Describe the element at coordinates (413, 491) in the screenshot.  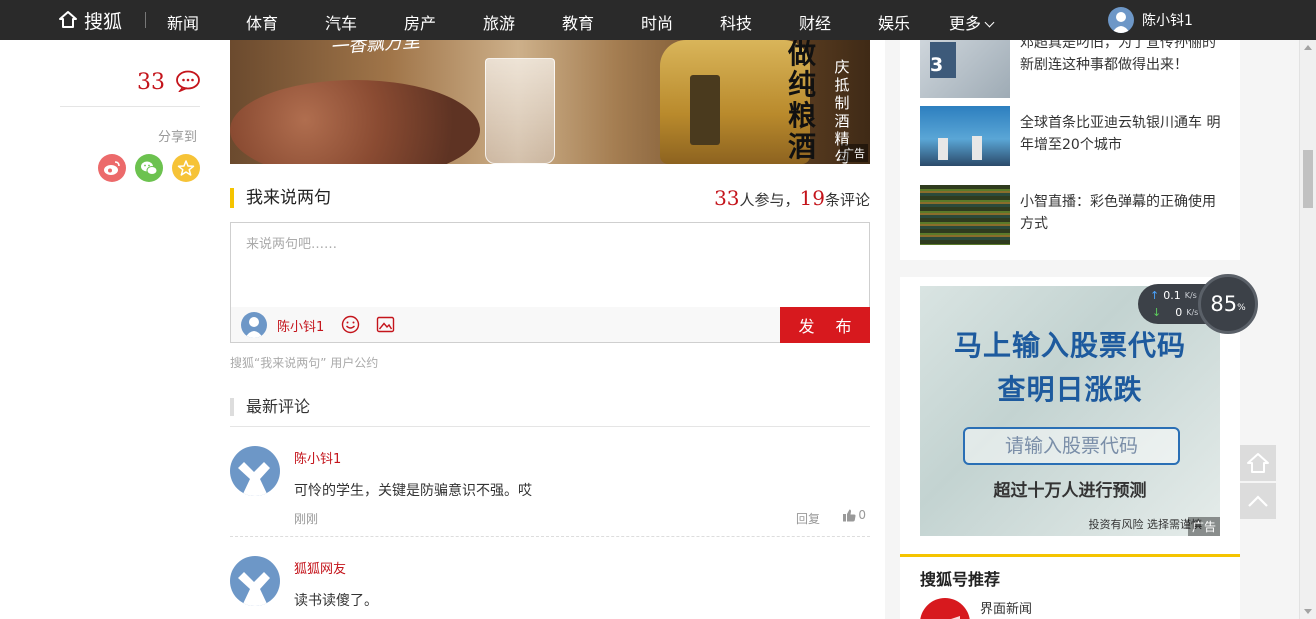
I see `comment-text: 可怜的学生，关键是防骗意识不强。哎` at that location.